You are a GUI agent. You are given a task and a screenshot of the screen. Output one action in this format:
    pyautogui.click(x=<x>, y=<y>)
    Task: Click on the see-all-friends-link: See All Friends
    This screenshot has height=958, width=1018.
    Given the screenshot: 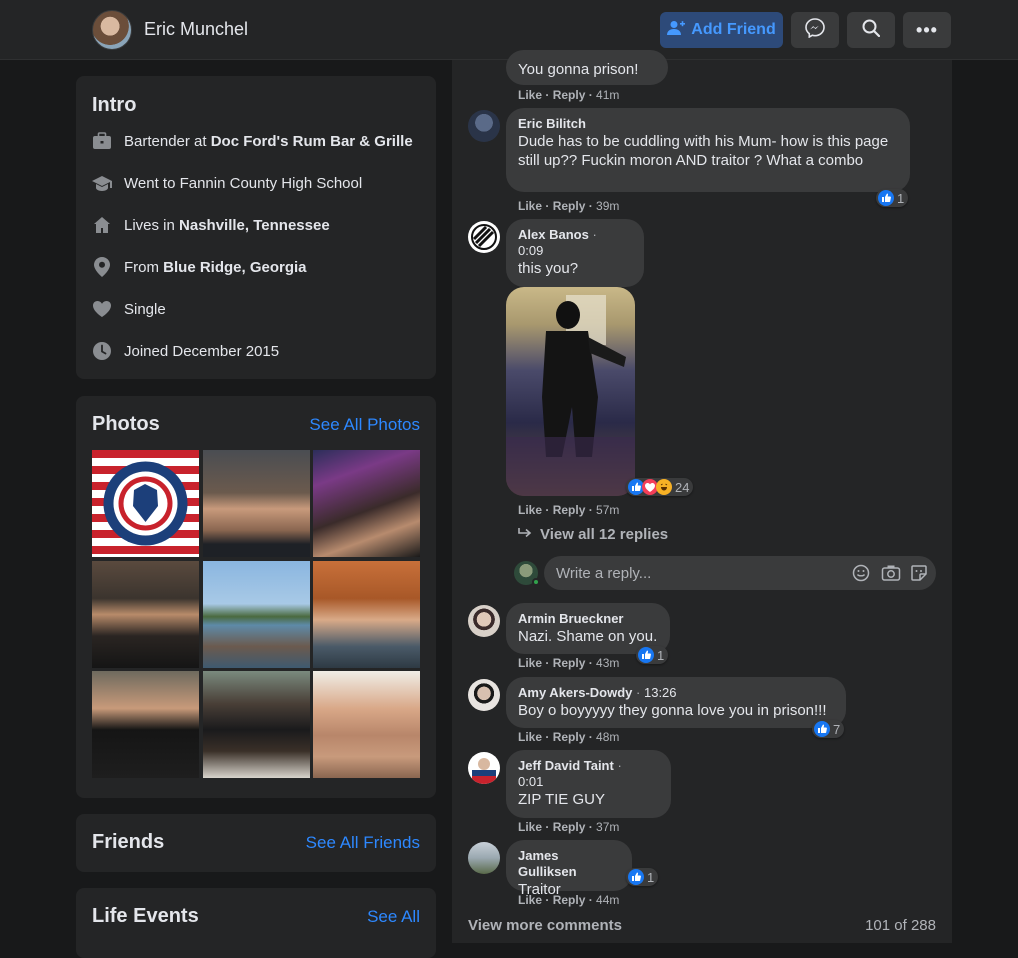 What is the action you would take?
    pyautogui.click(x=363, y=843)
    